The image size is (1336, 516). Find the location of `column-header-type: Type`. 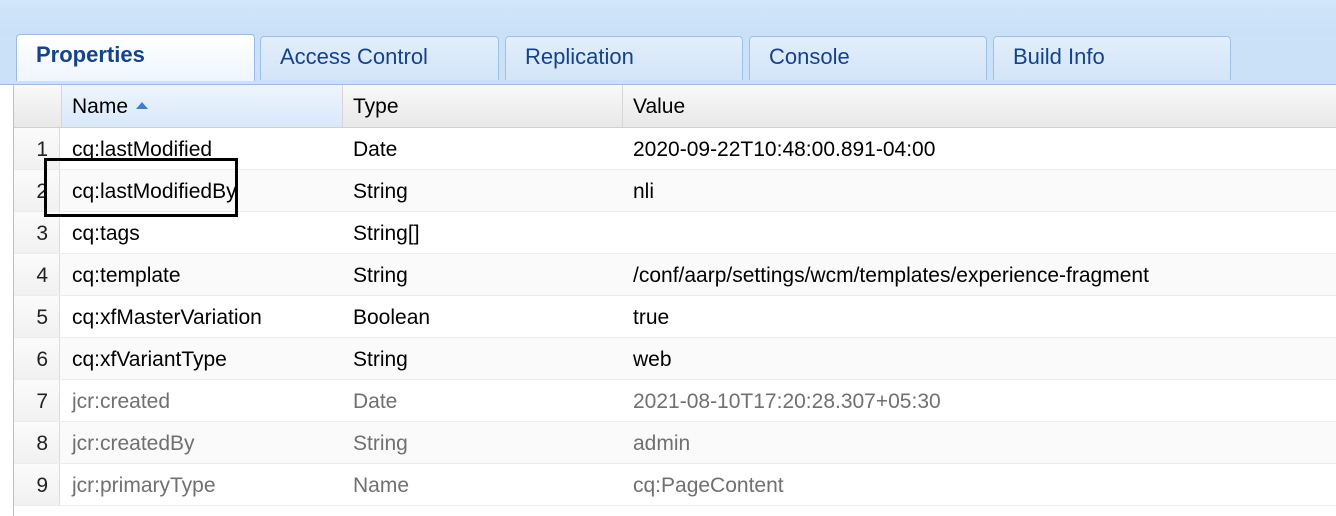

column-header-type: Type is located at coordinates (483, 106).